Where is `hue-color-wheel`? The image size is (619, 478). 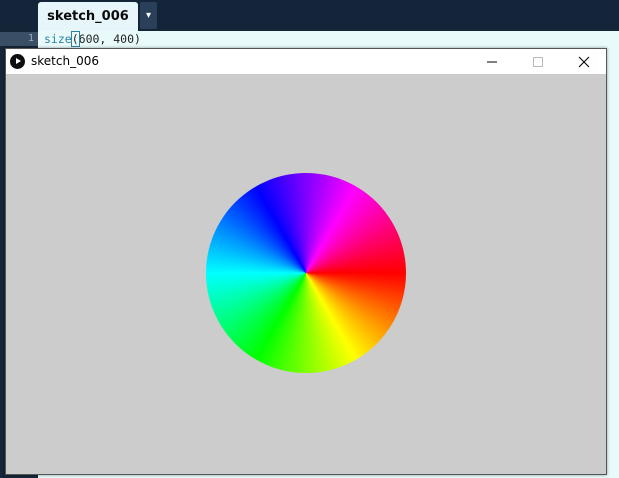 hue-color-wheel is located at coordinates (306, 273).